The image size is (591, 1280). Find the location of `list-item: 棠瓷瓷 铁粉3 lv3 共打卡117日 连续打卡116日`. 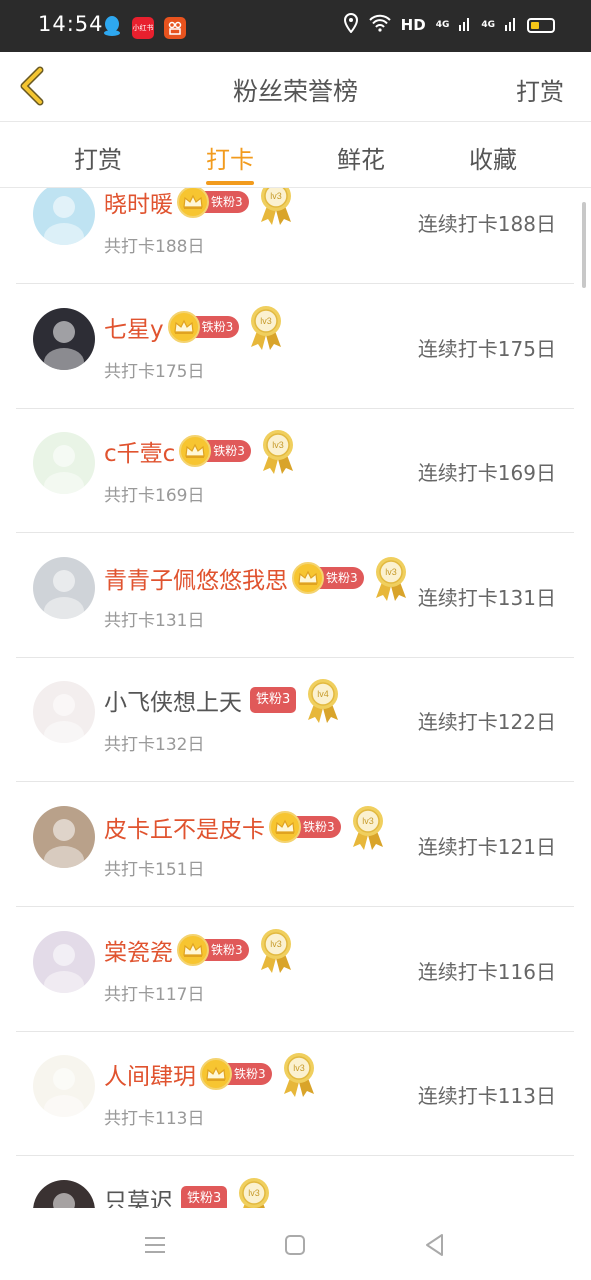

list-item: 棠瓷瓷 铁粉3 lv3 共打卡117日 连续打卡116日 is located at coordinates (295, 970).